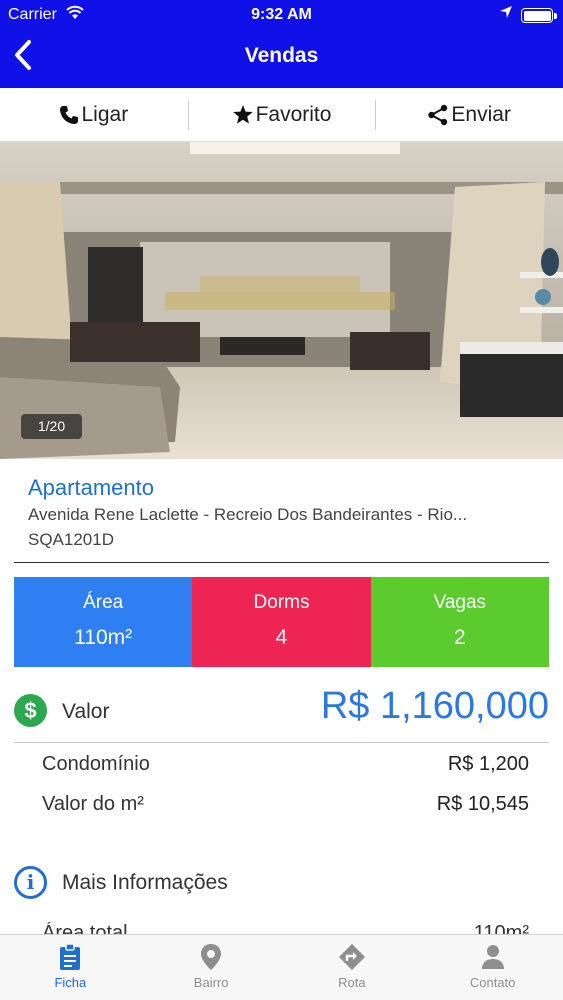  What do you see at coordinates (103, 637) in the screenshot?
I see `stat-value: 110m²` at bounding box center [103, 637].